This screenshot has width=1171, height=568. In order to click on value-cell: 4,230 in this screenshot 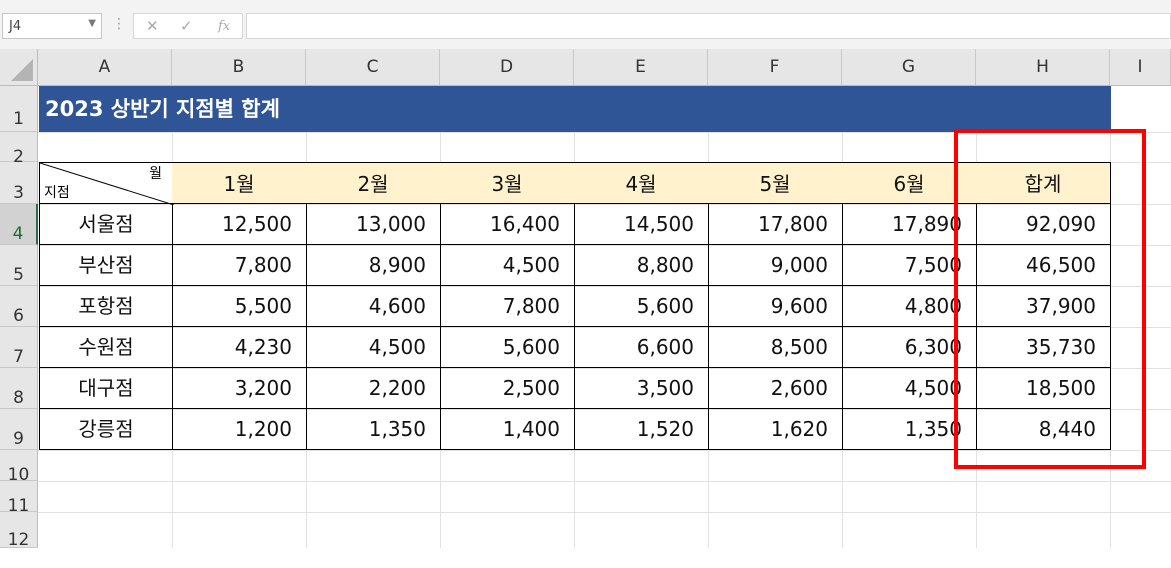, I will do `click(239, 347)`.